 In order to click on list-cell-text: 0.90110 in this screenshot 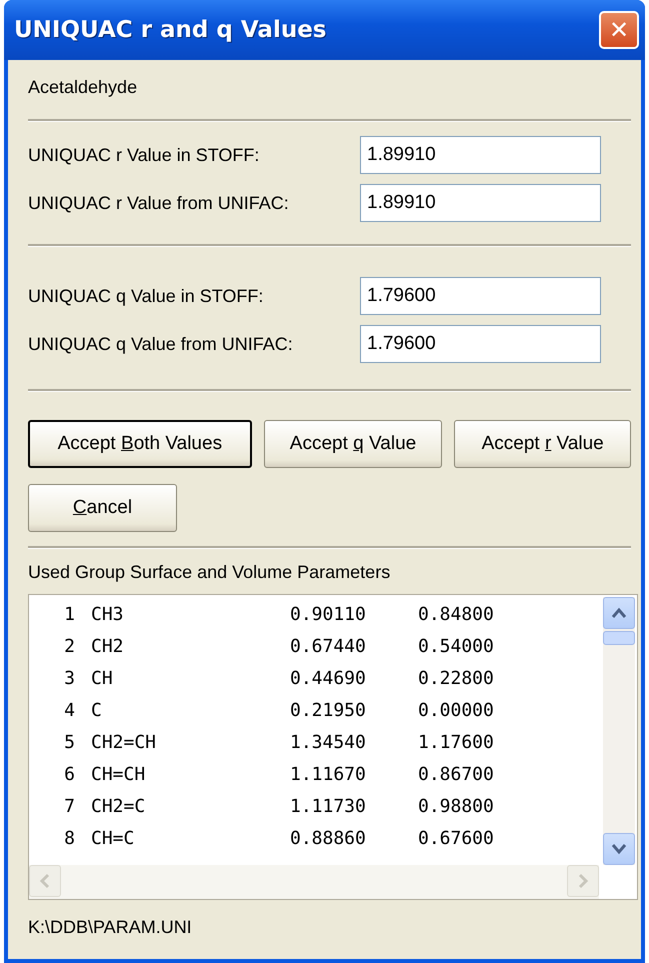, I will do `click(328, 614)`.